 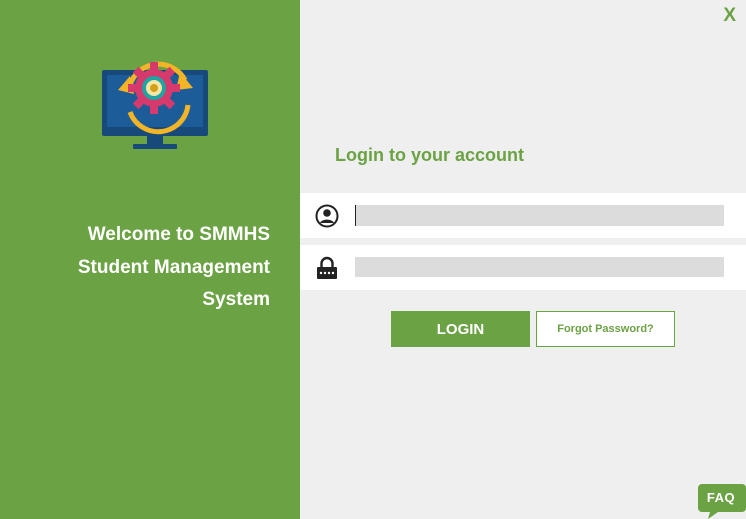 I want to click on welcome-line: Student Management, so click(x=173, y=267).